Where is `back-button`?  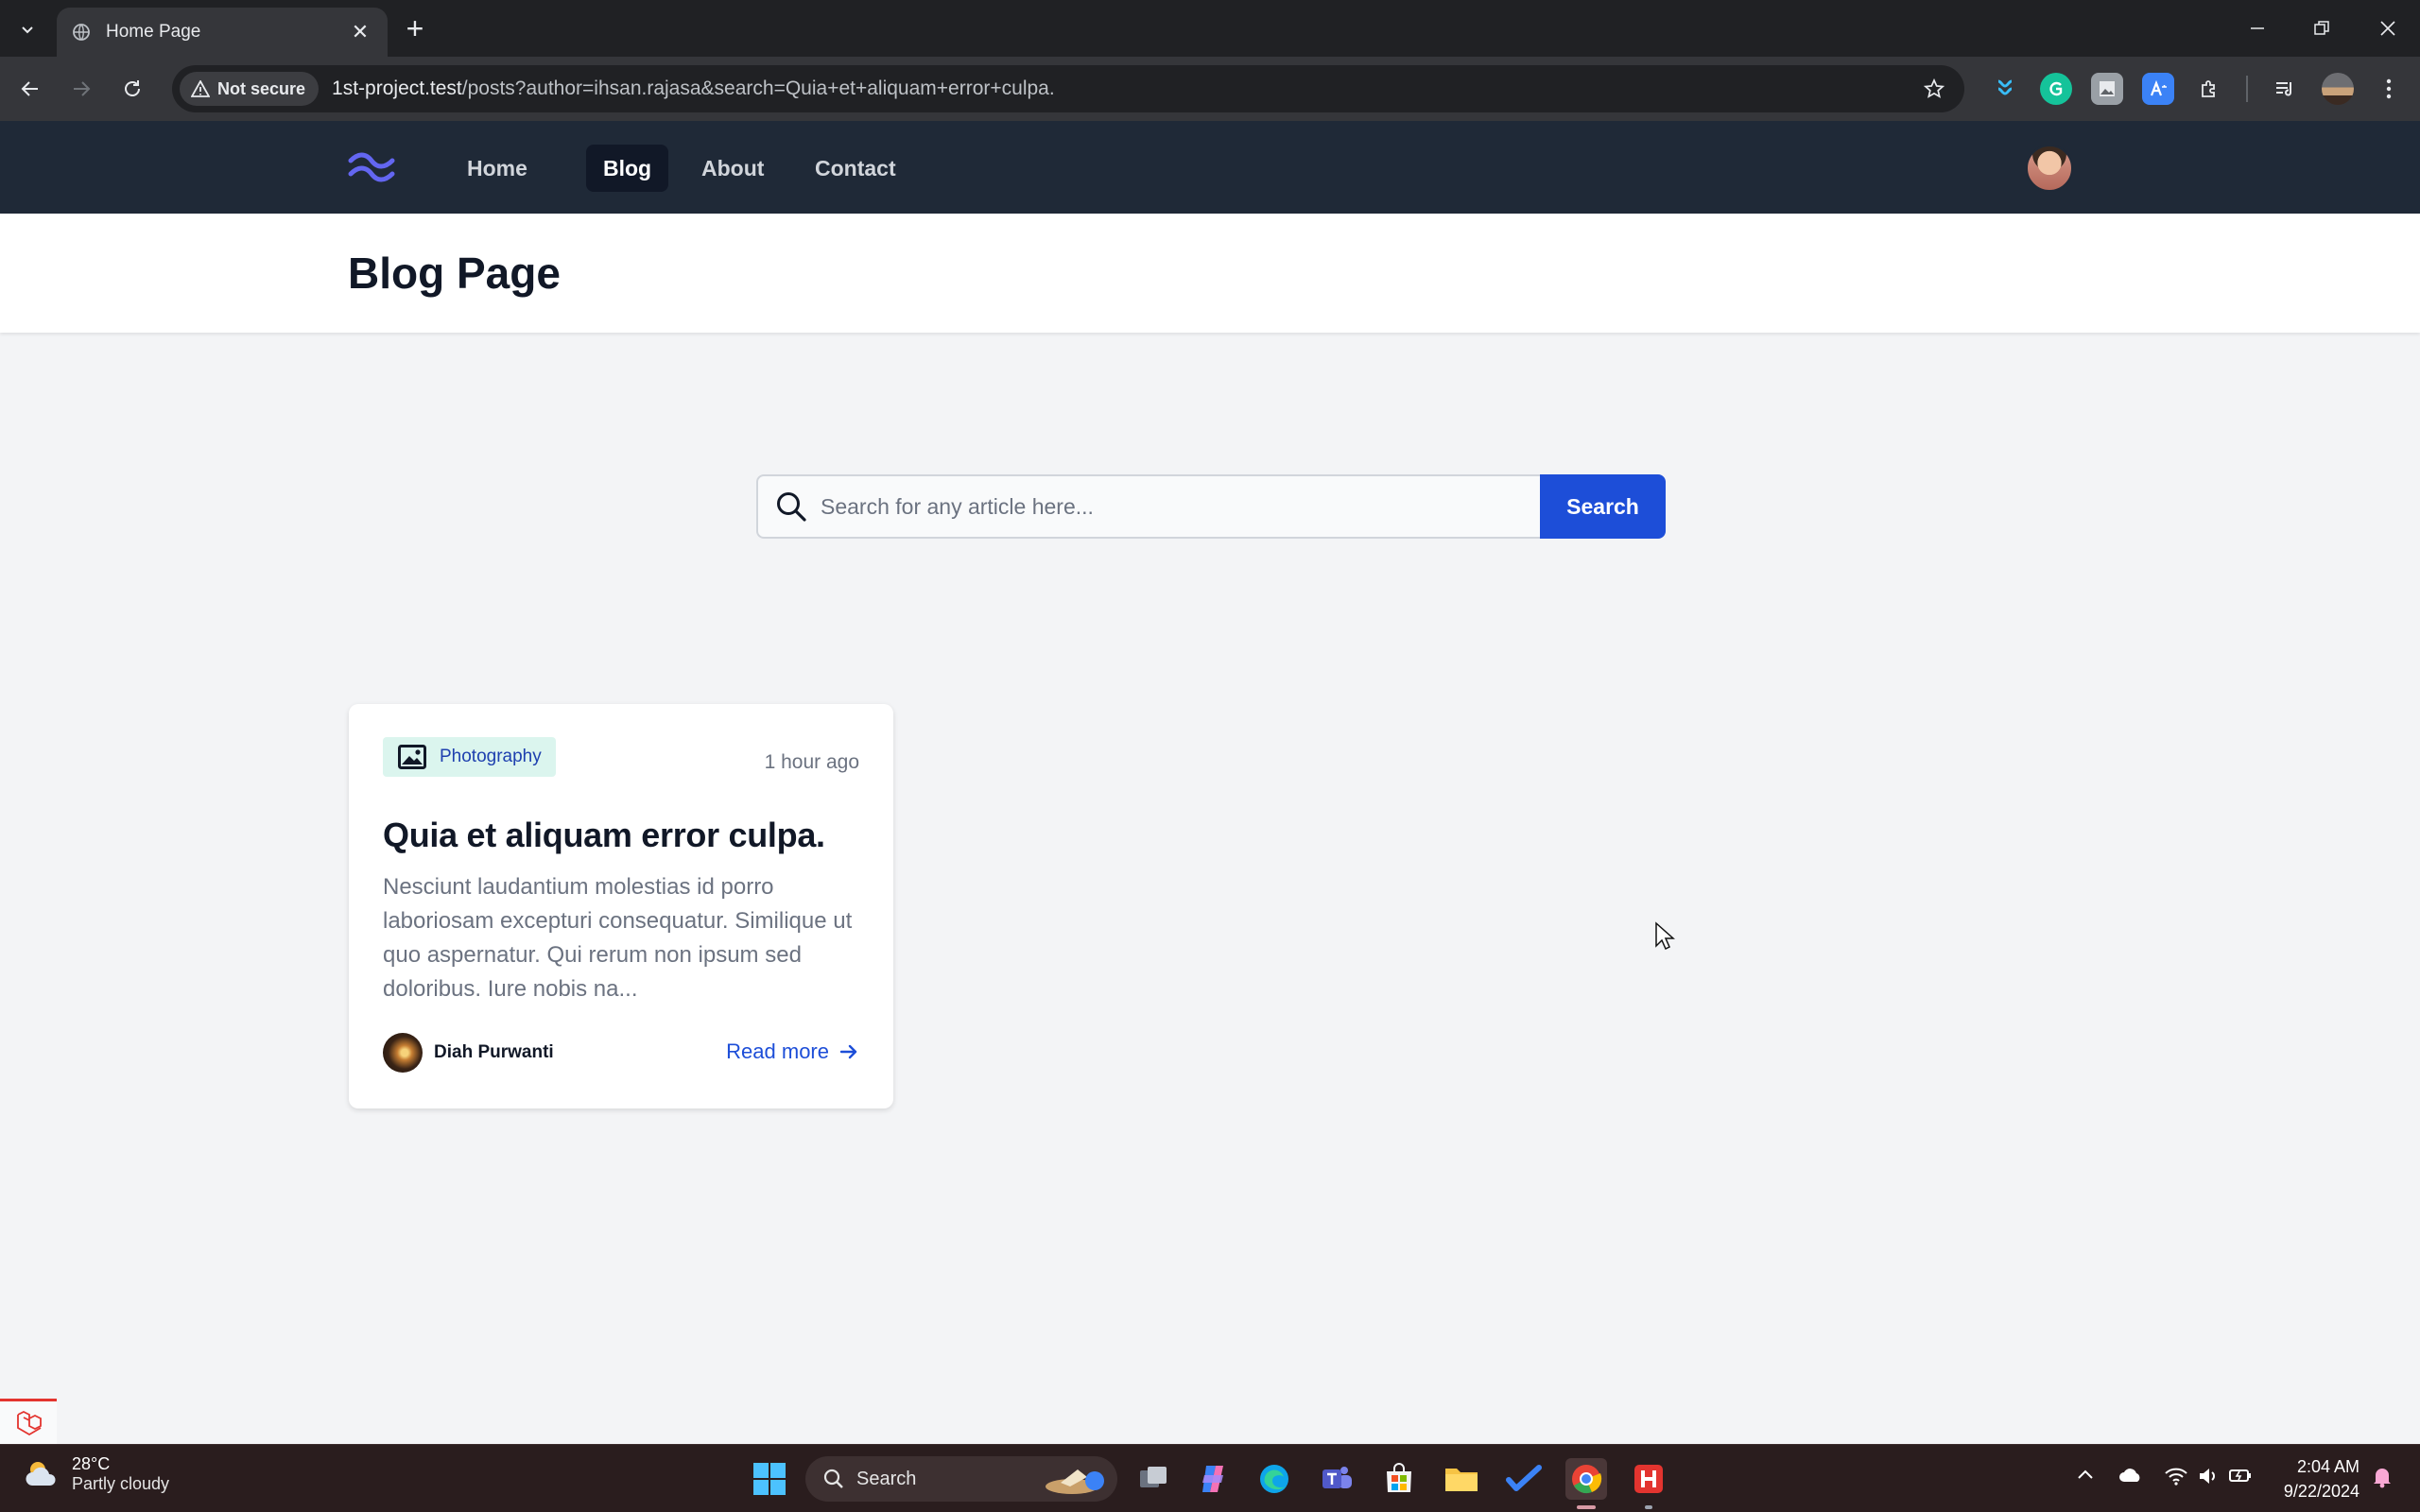 back-button is located at coordinates (30, 89).